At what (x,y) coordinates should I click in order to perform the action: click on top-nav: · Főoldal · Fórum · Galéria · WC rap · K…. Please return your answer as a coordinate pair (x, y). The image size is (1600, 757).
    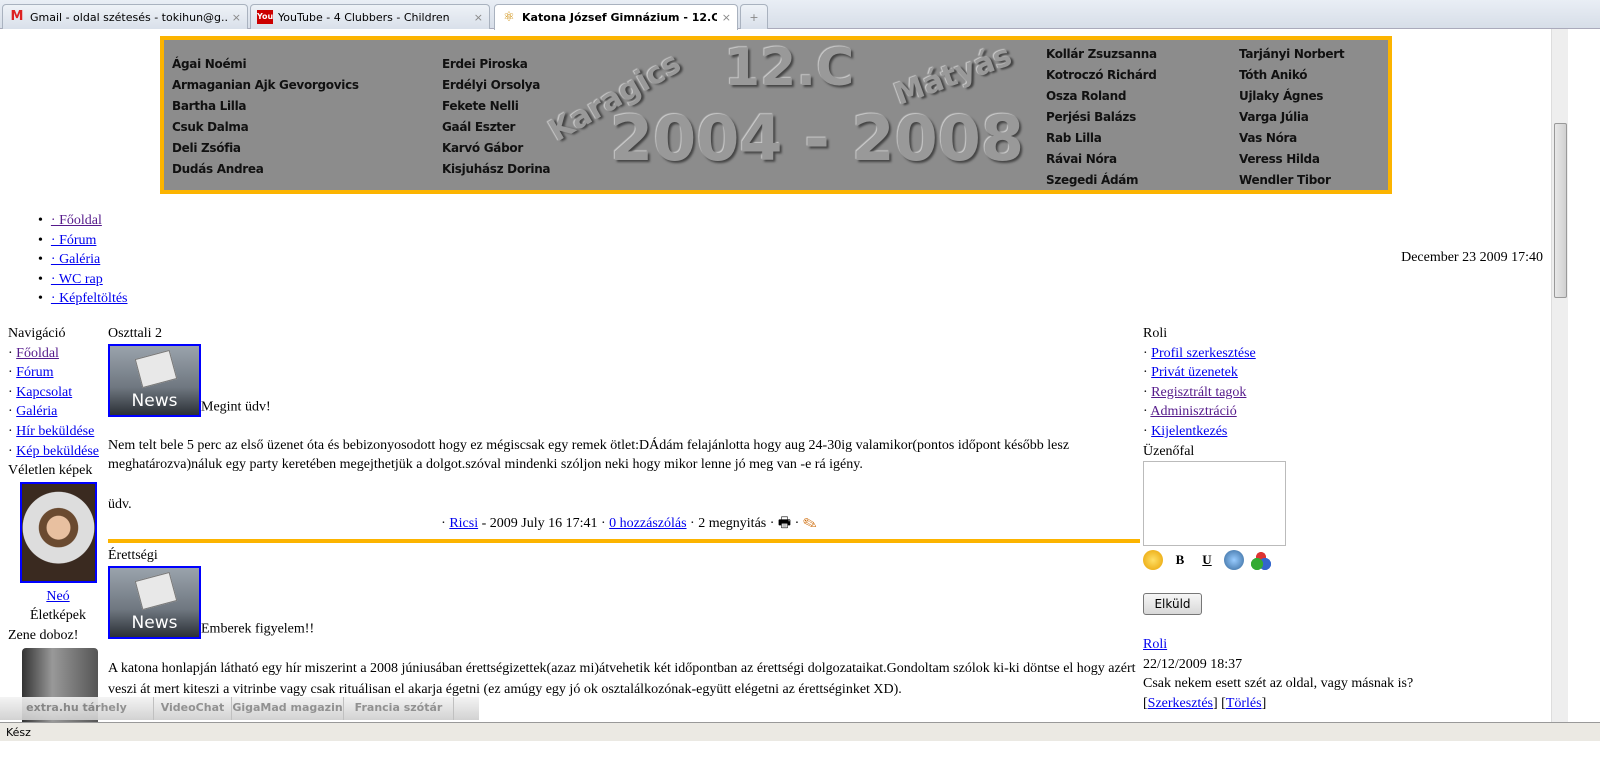
    Looking at the image, I should click on (83, 260).